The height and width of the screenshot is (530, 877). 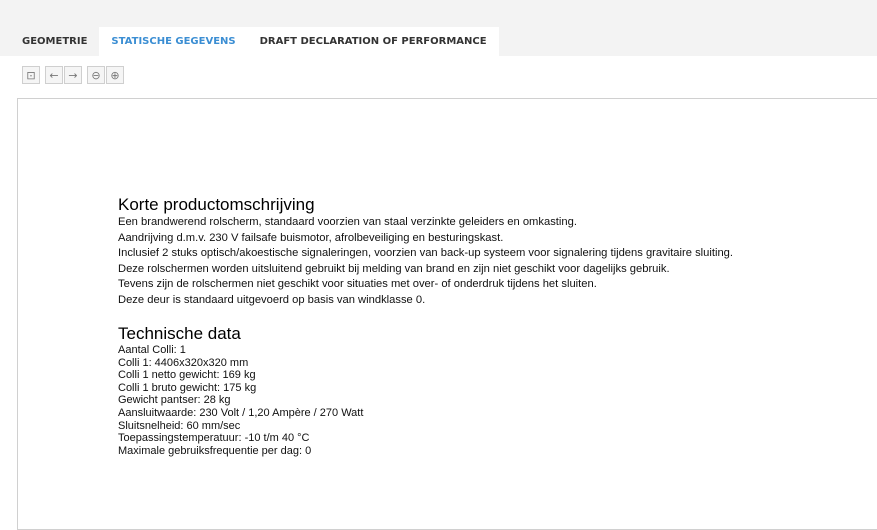 I want to click on back-button: ←, so click(x=54, y=75).